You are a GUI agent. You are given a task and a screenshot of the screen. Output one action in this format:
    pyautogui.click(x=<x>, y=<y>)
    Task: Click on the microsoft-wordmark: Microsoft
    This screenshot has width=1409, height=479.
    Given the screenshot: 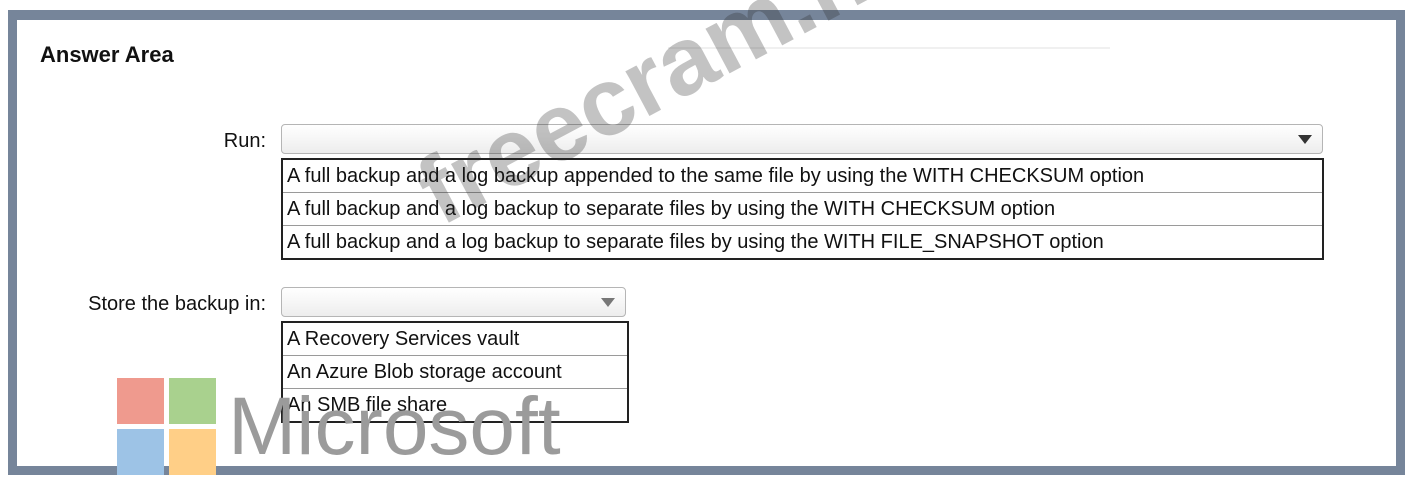 What is the action you would take?
    pyautogui.click(x=394, y=426)
    